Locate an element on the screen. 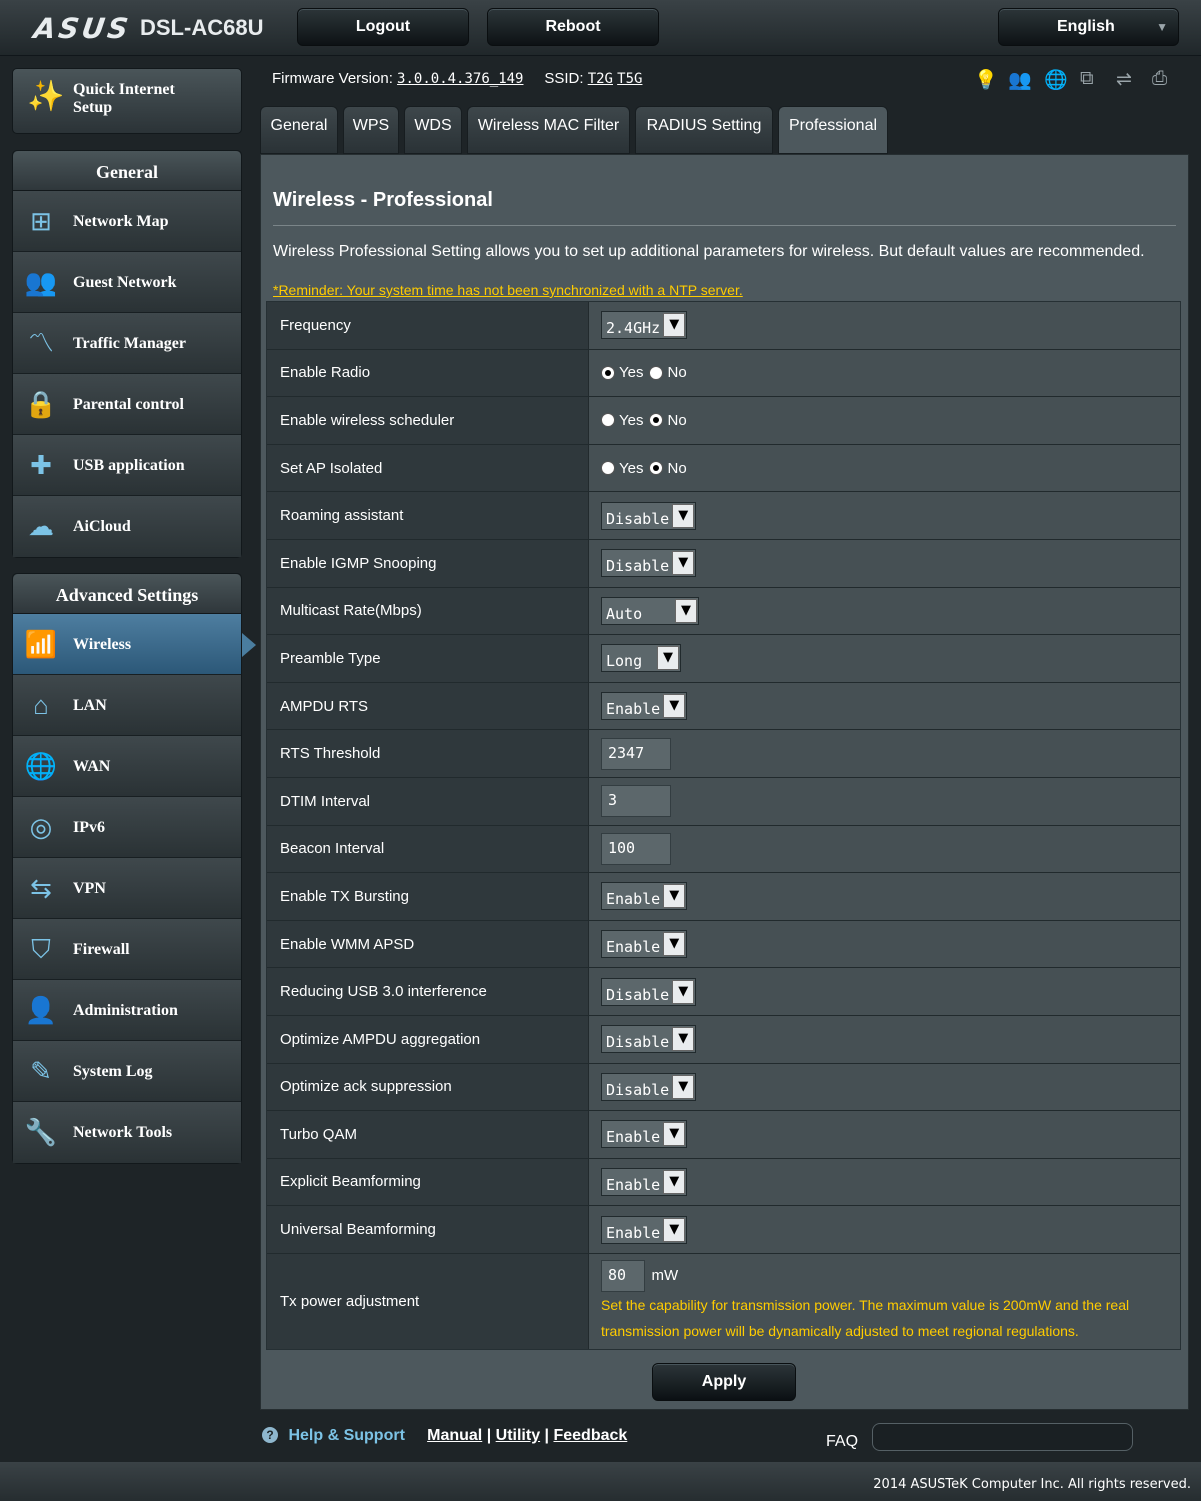 Image resolution: width=1201 pixels, height=1501 pixels. sidebar-item-network-map: ⊞ Network Map is located at coordinates (127, 221).